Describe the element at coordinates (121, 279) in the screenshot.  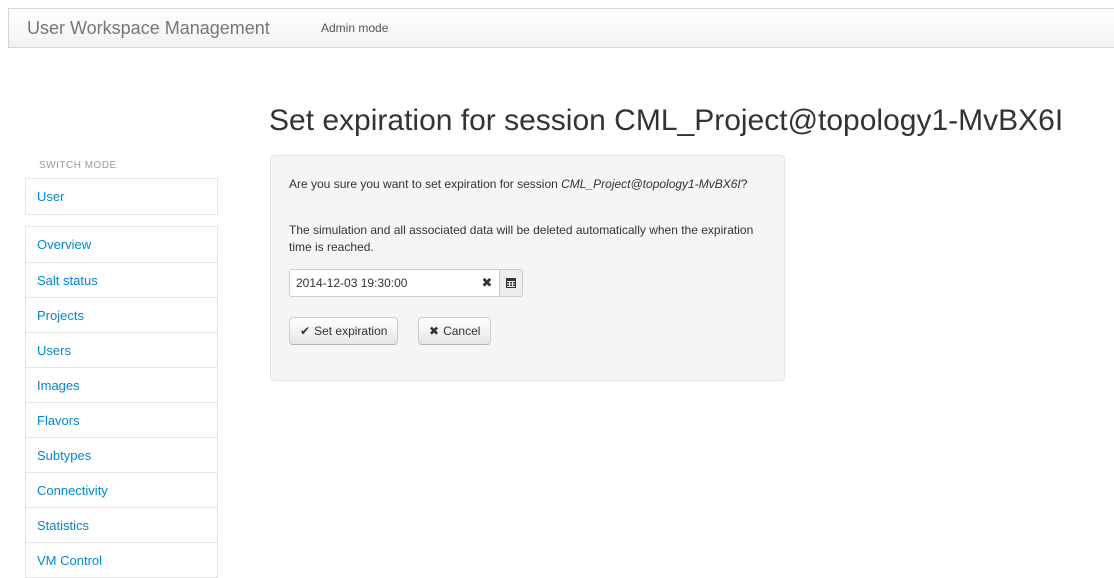
I see `sidebar-item-salt-status: Salt status` at that location.